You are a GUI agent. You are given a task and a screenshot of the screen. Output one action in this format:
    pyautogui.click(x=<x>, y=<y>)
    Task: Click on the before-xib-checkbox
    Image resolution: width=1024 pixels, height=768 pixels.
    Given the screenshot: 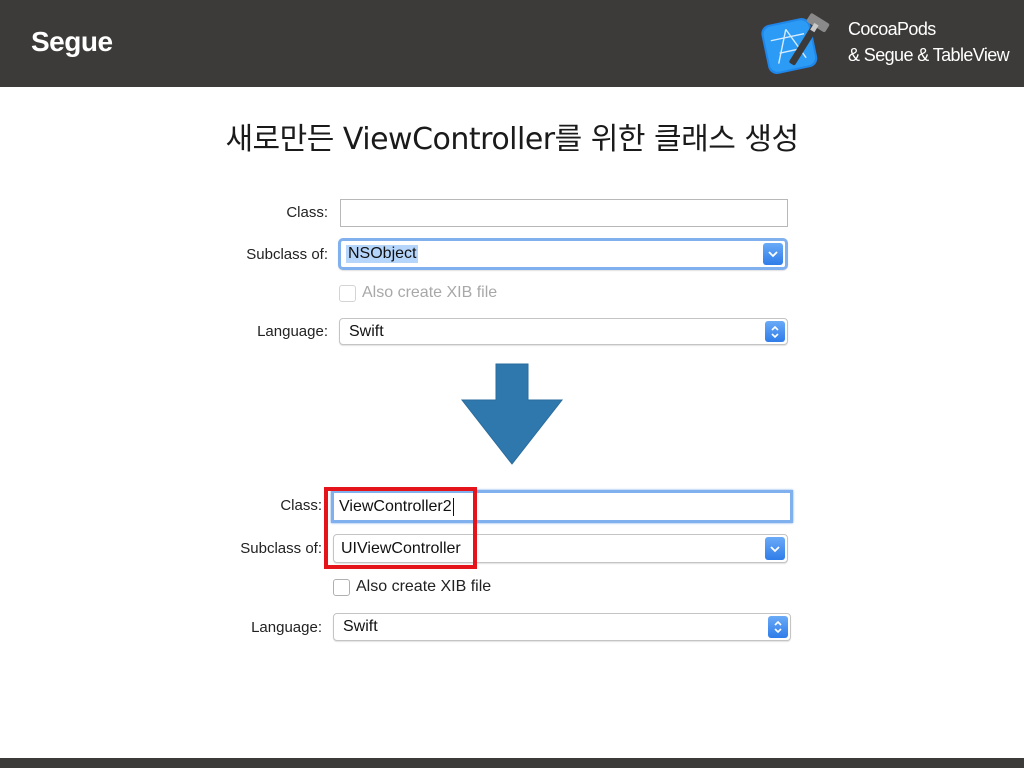 What is the action you would take?
    pyautogui.click(x=347, y=293)
    